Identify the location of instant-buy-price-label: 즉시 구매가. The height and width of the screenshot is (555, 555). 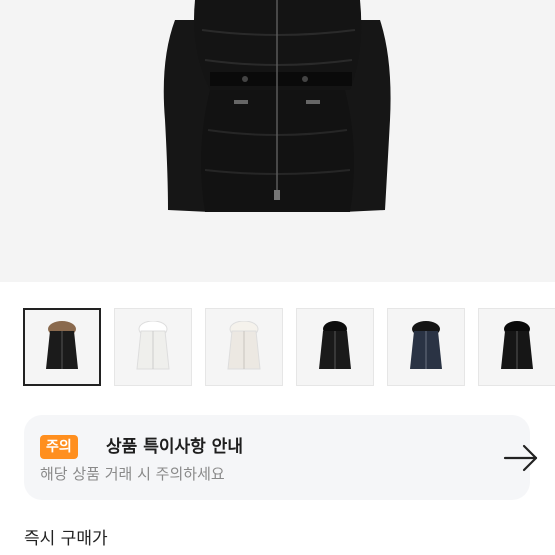
(66, 539).